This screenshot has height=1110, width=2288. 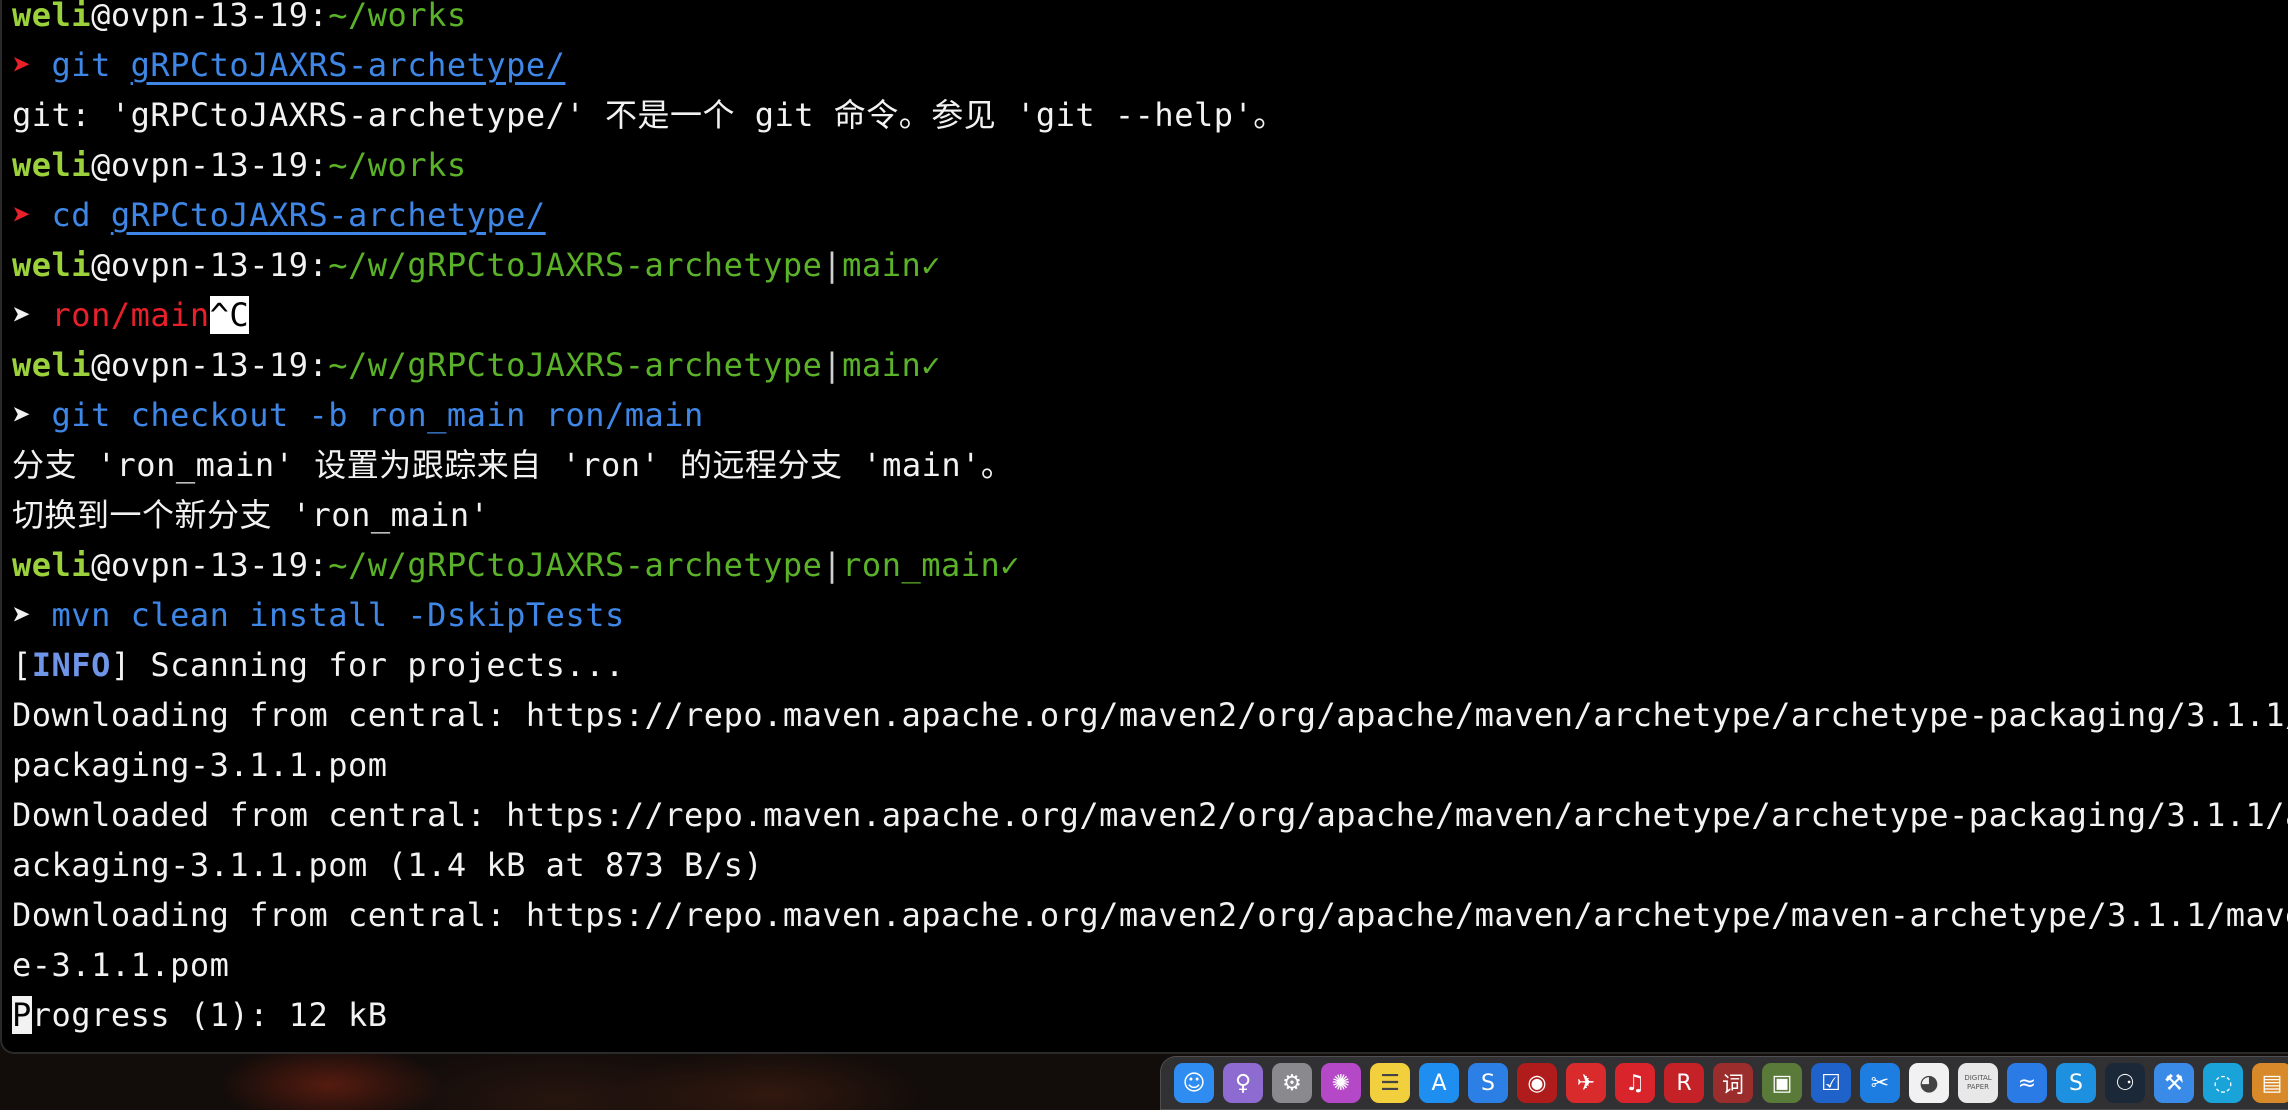 I want to click on sync-app-icon: ◌, so click(x=2223, y=1083).